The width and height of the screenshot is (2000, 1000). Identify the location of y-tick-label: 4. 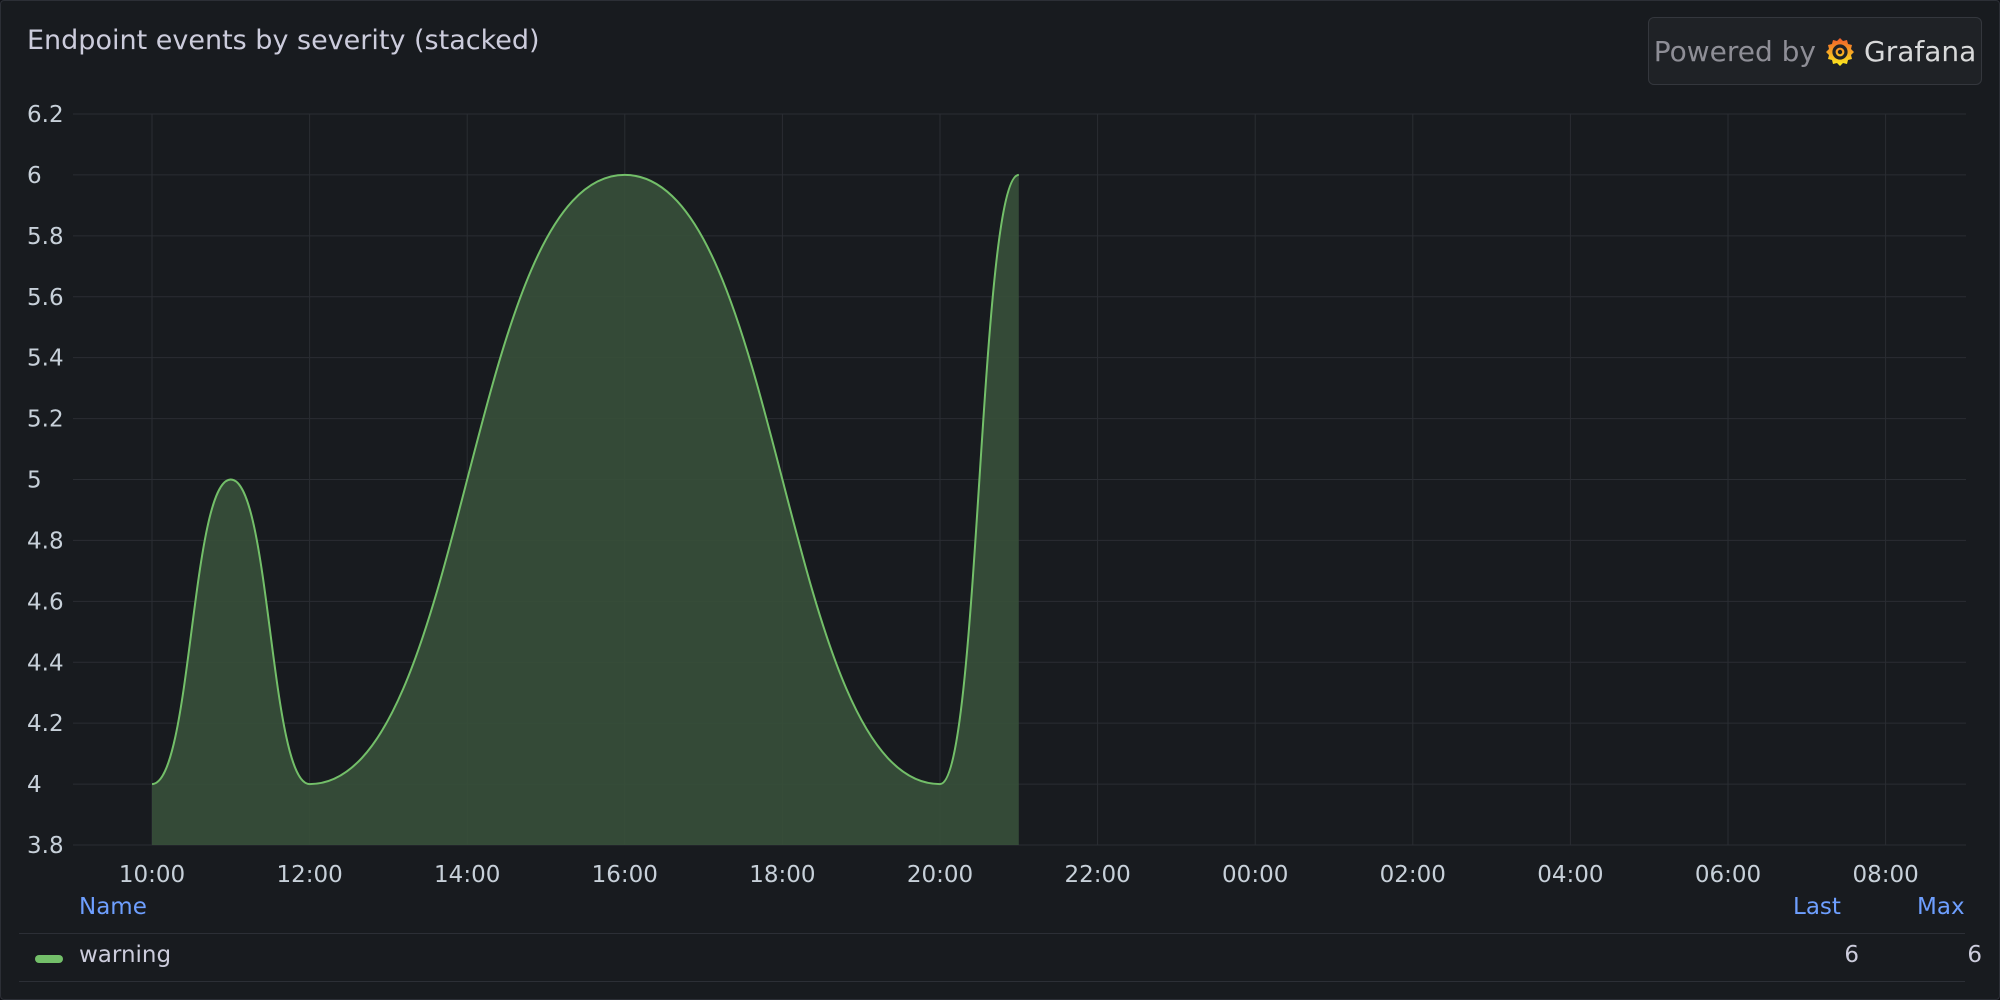
(34, 785).